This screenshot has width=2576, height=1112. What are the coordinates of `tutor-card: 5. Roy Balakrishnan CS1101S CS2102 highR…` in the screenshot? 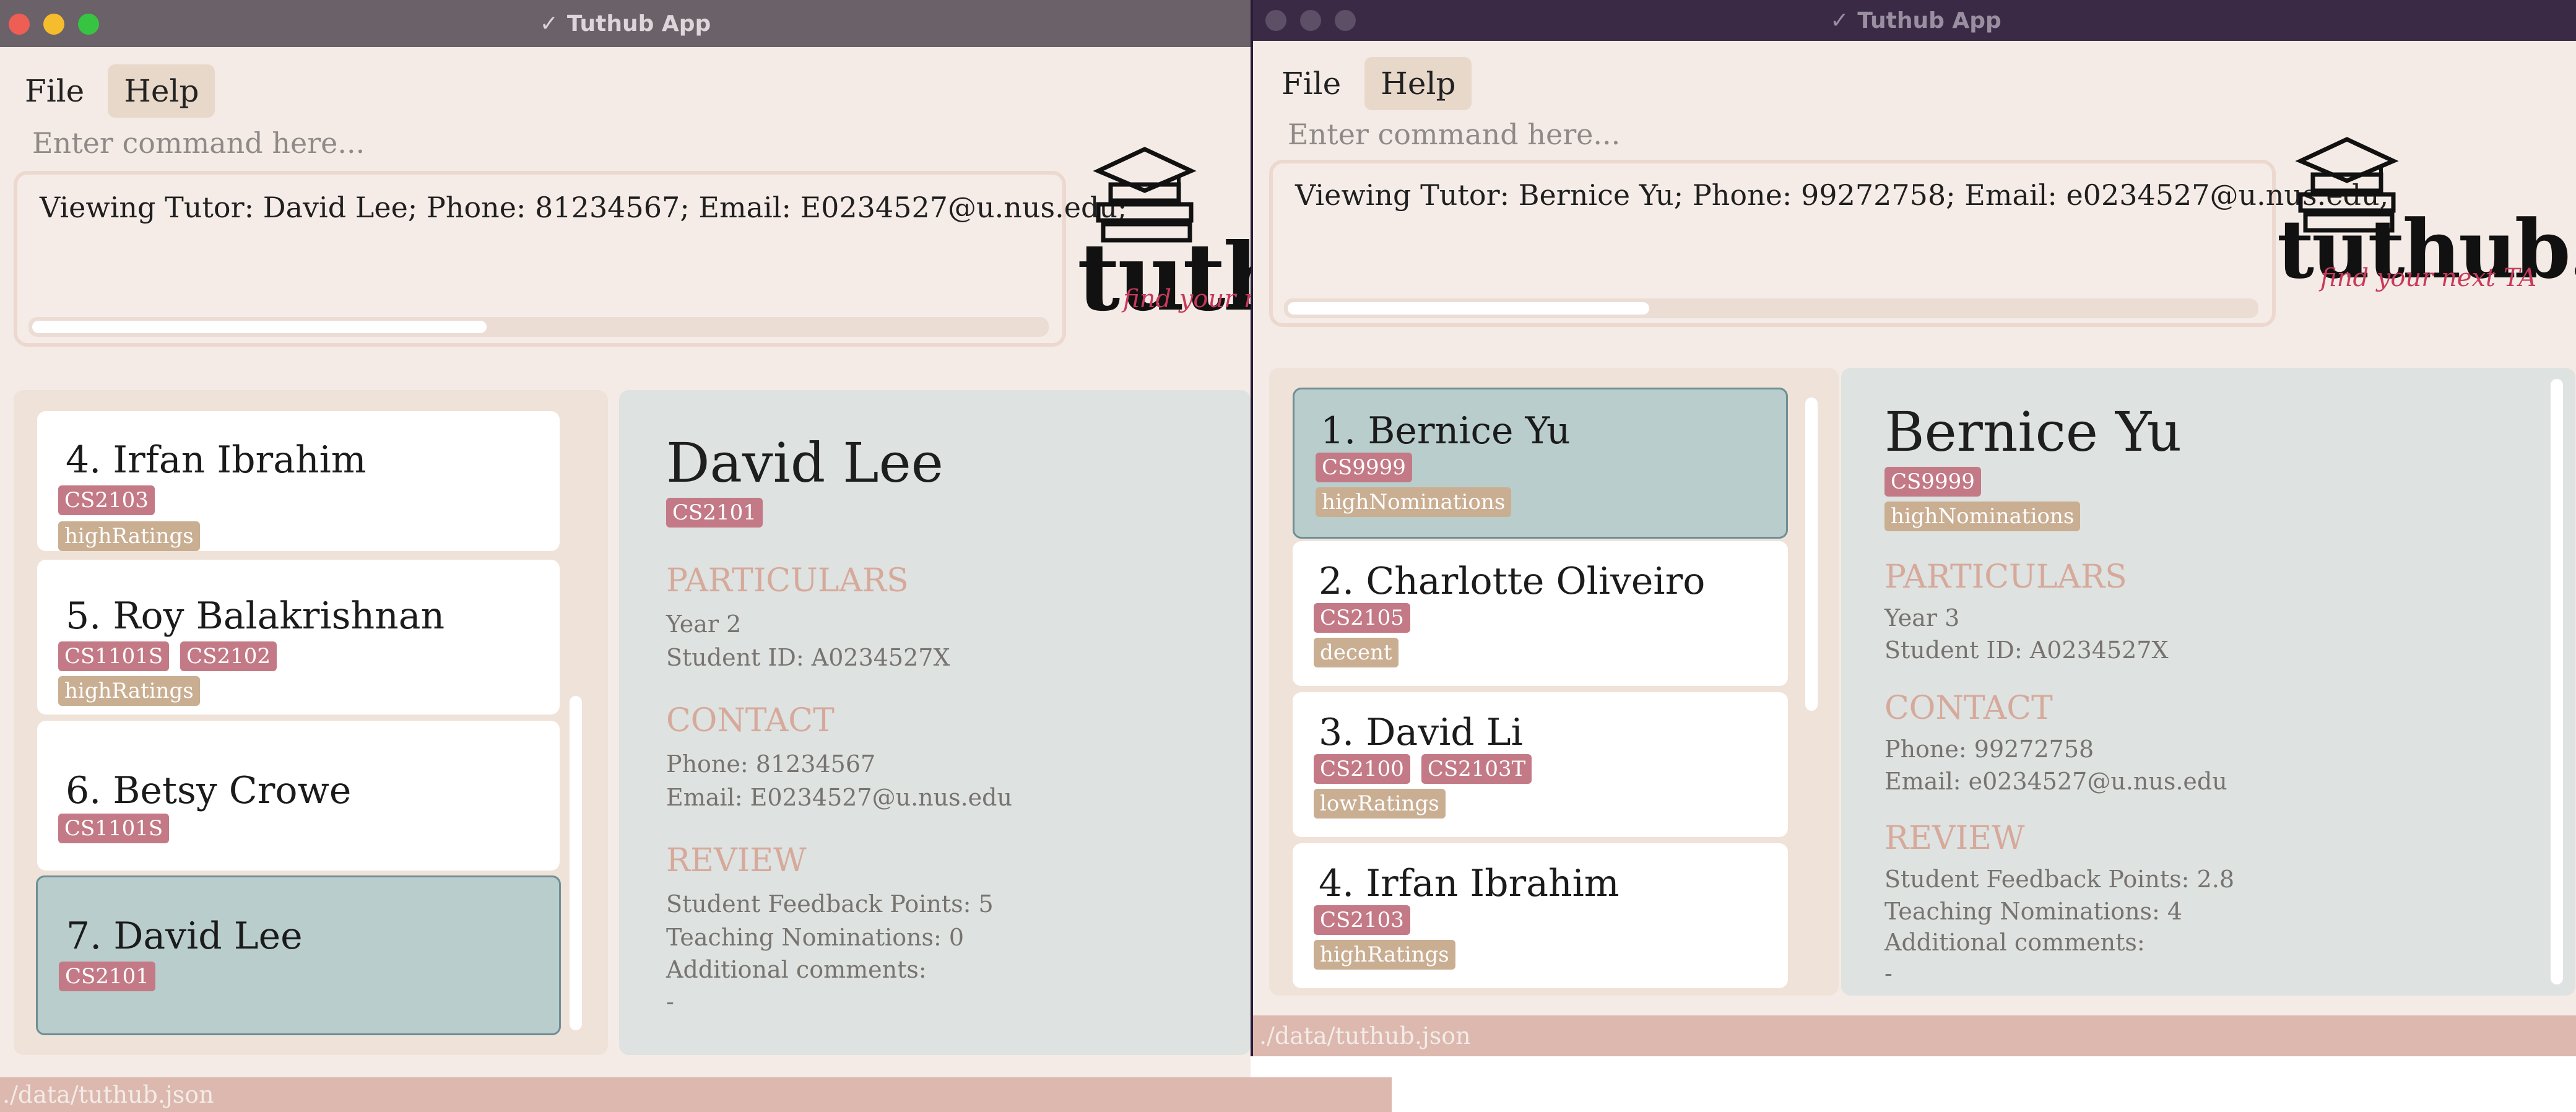 It's located at (298, 637).